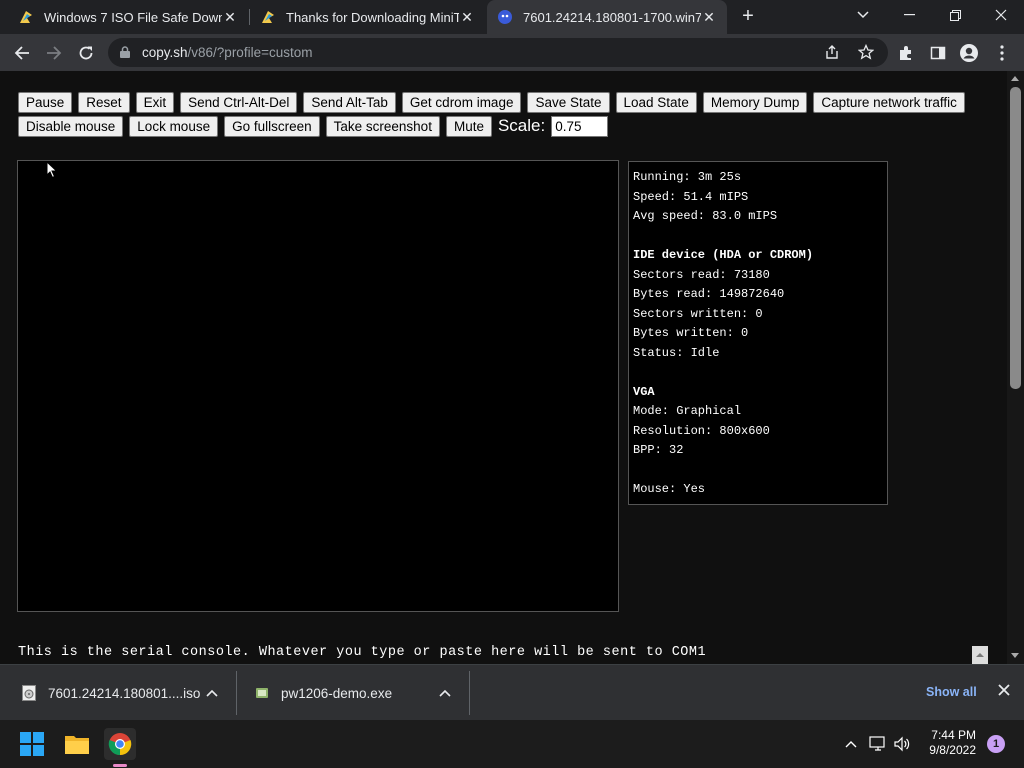 The height and width of the screenshot is (768, 1024). I want to click on stats-line: Avg speed: 83.0 mIPS, so click(705, 216).